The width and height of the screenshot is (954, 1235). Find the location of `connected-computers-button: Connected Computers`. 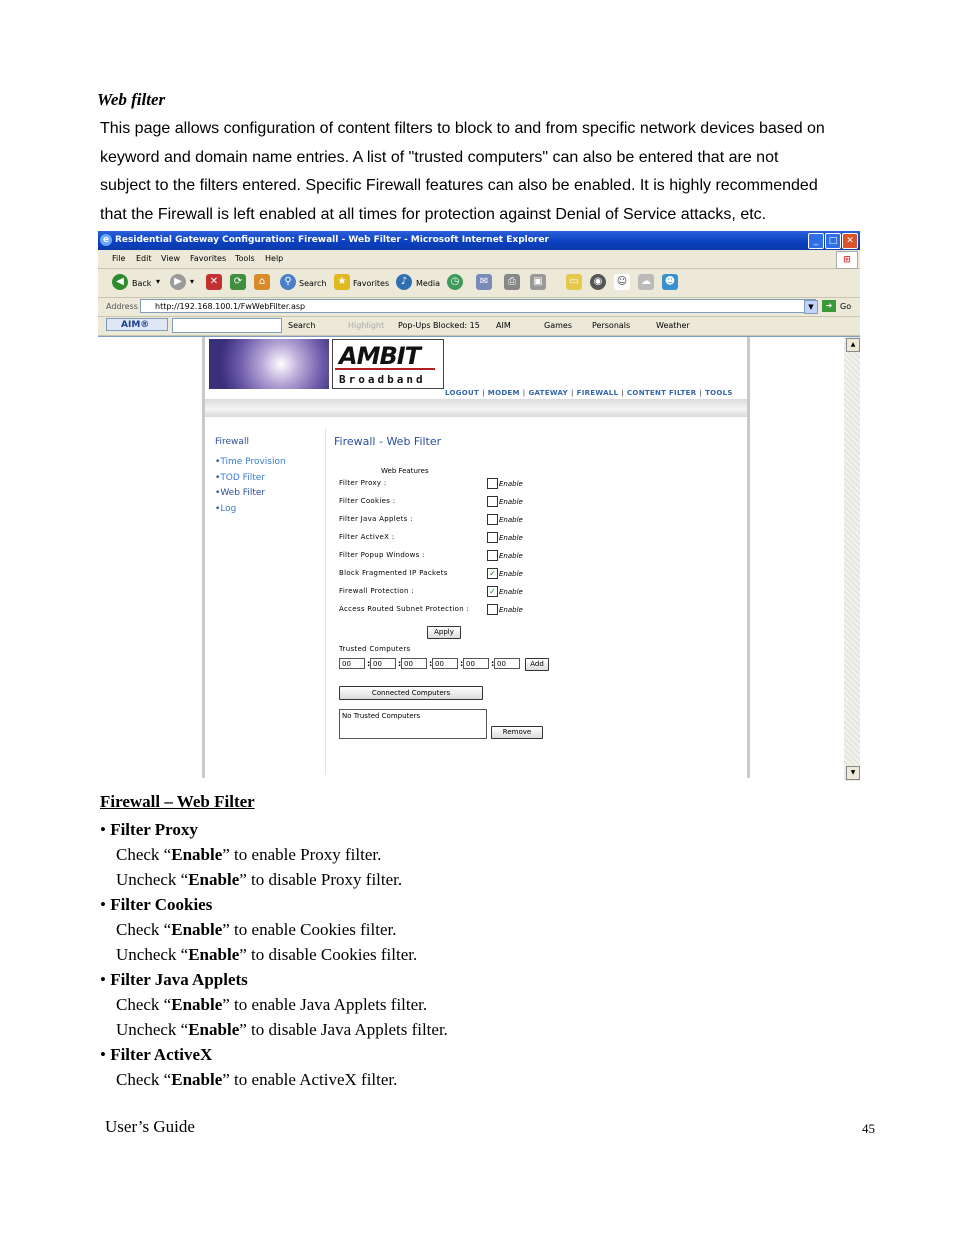

connected-computers-button: Connected Computers is located at coordinates (411, 693).